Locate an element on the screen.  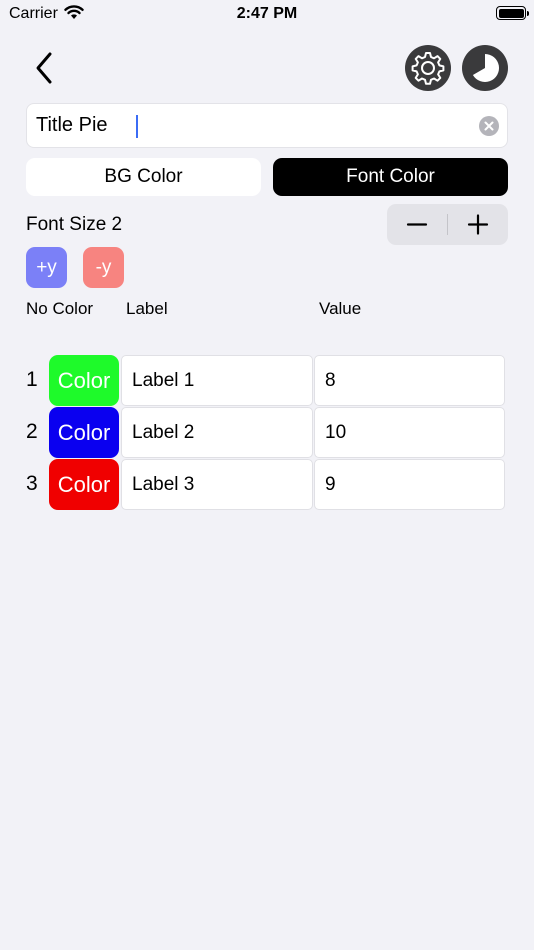
font-size-stepper is located at coordinates (447, 224).